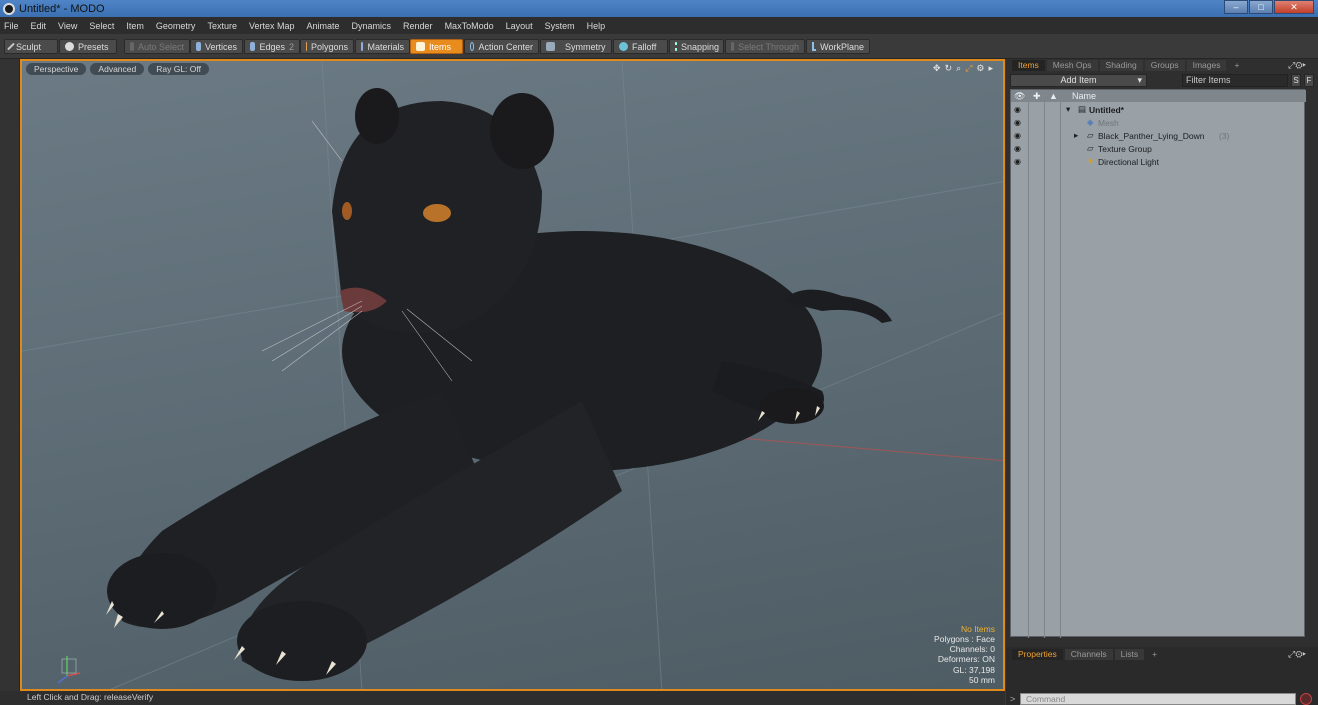 The image size is (1318, 705). Describe the element at coordinates (1088, 654) in the screenshot. I see `tab-channels: Channels` at that location.